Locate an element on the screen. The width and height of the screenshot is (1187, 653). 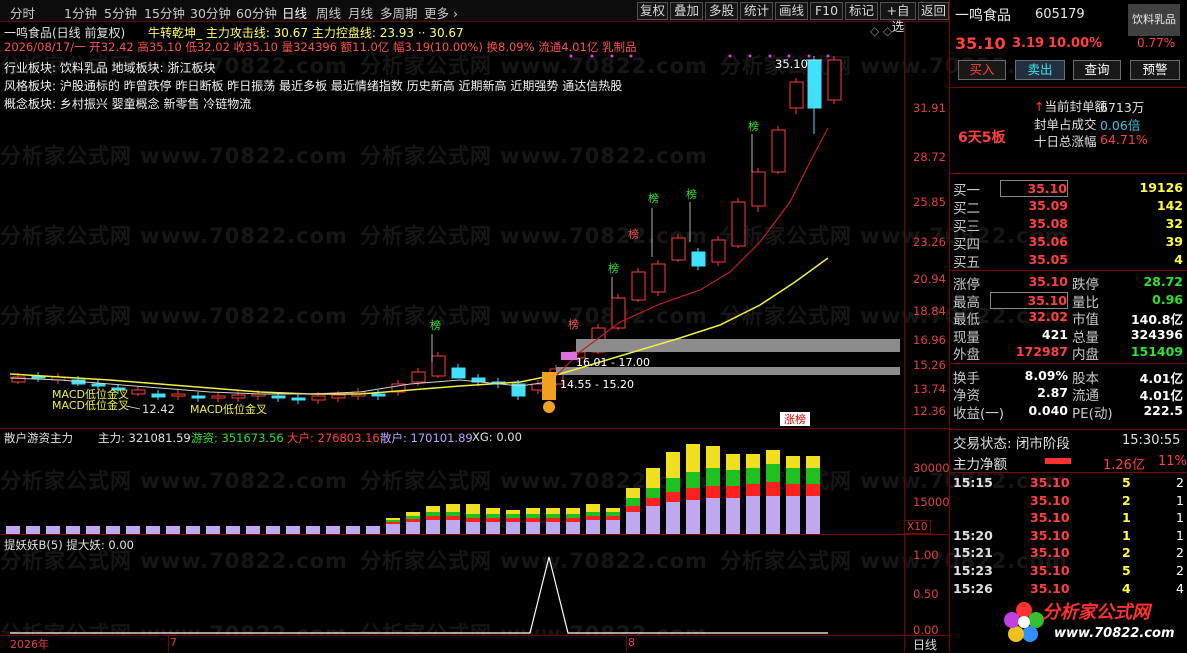
period-tab: 5分钟 is located at coordinates (120, 12).